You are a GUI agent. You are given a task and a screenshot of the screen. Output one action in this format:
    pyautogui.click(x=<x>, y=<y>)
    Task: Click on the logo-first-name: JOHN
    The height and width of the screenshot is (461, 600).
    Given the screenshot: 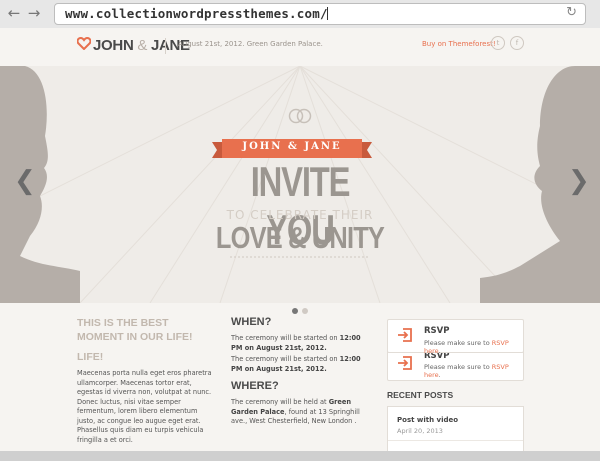 What is the action you would take?
    pyautogui.click(x=113, y=45)
    